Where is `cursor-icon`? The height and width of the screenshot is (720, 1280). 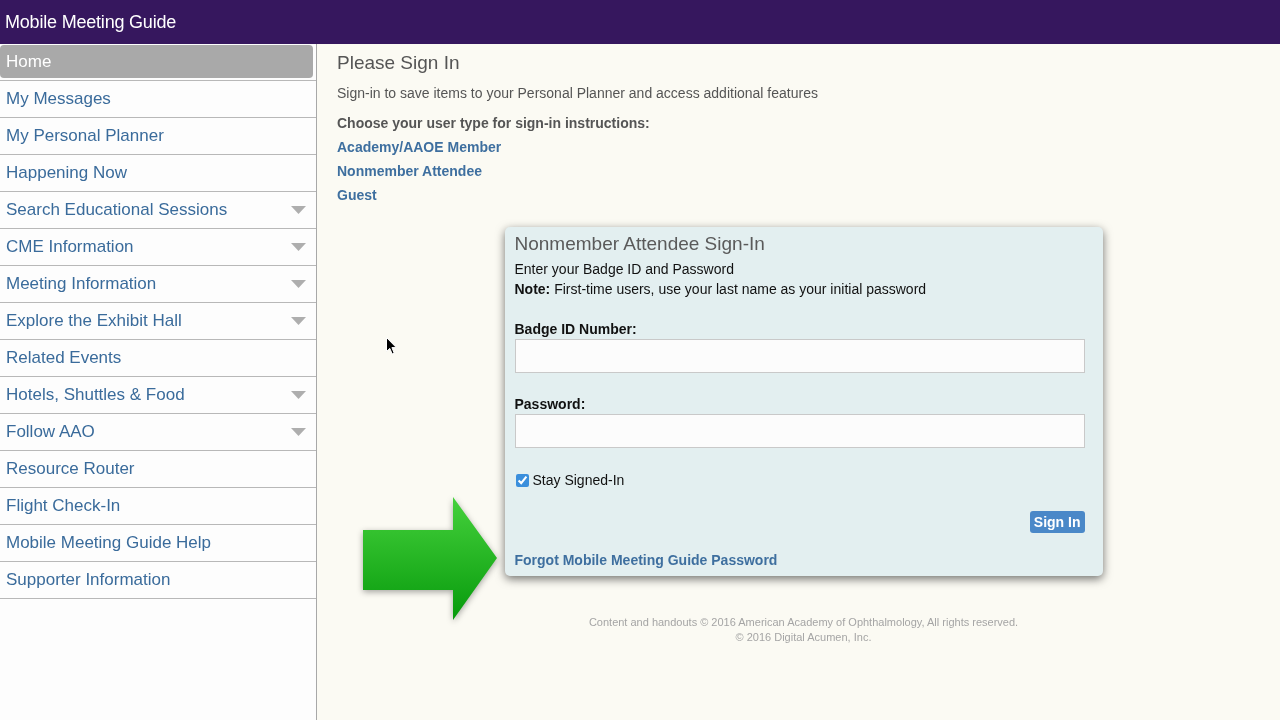
cursor-icon is located at coordinates (391, 346).